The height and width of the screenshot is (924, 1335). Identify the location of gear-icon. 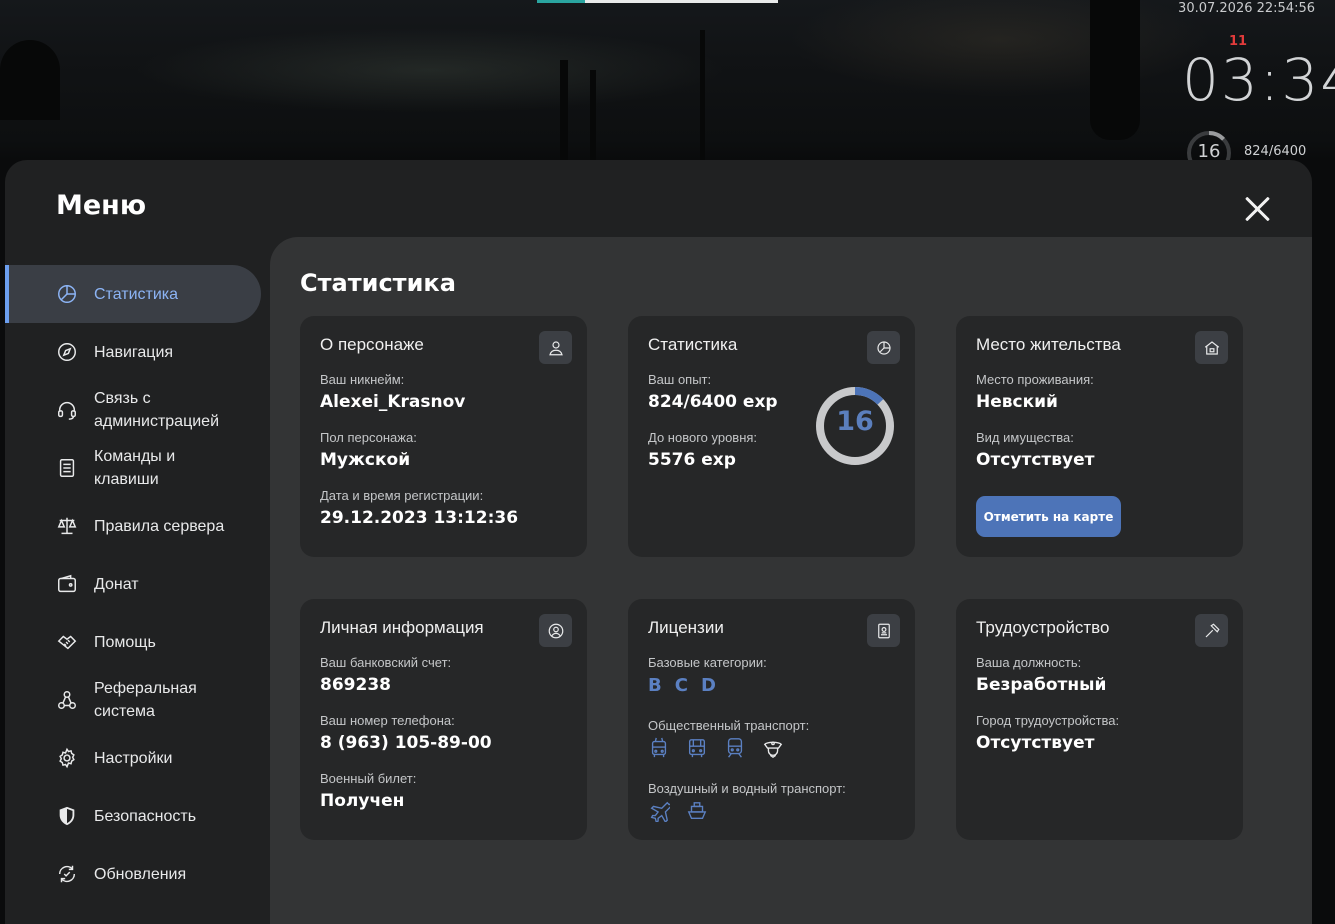
(67, 758).